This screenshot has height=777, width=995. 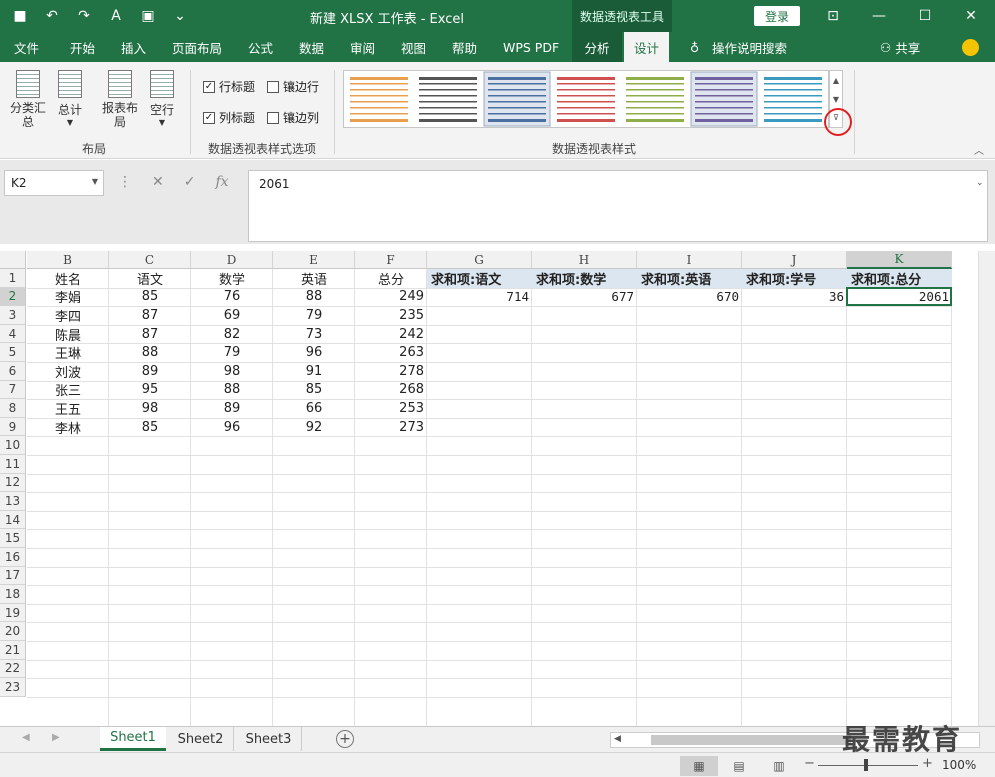 I want to click on table-cell: 235, so click(x=391, y=315).